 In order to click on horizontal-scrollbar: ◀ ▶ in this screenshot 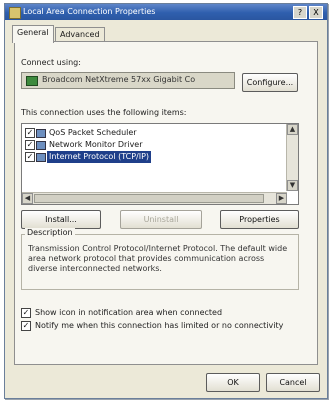, I will do `click(154, 198)`.